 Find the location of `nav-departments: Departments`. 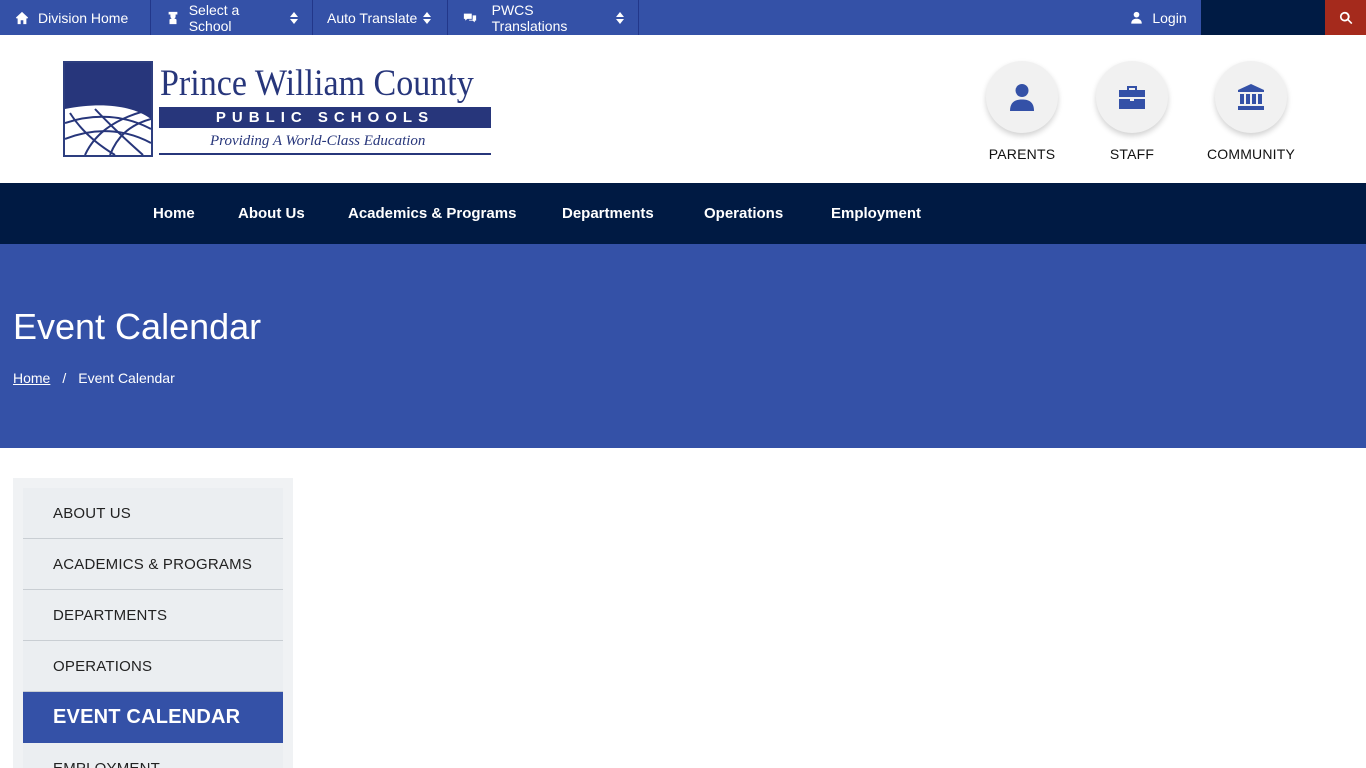

nav-departments: Departments is located at coordinates (608, 213).